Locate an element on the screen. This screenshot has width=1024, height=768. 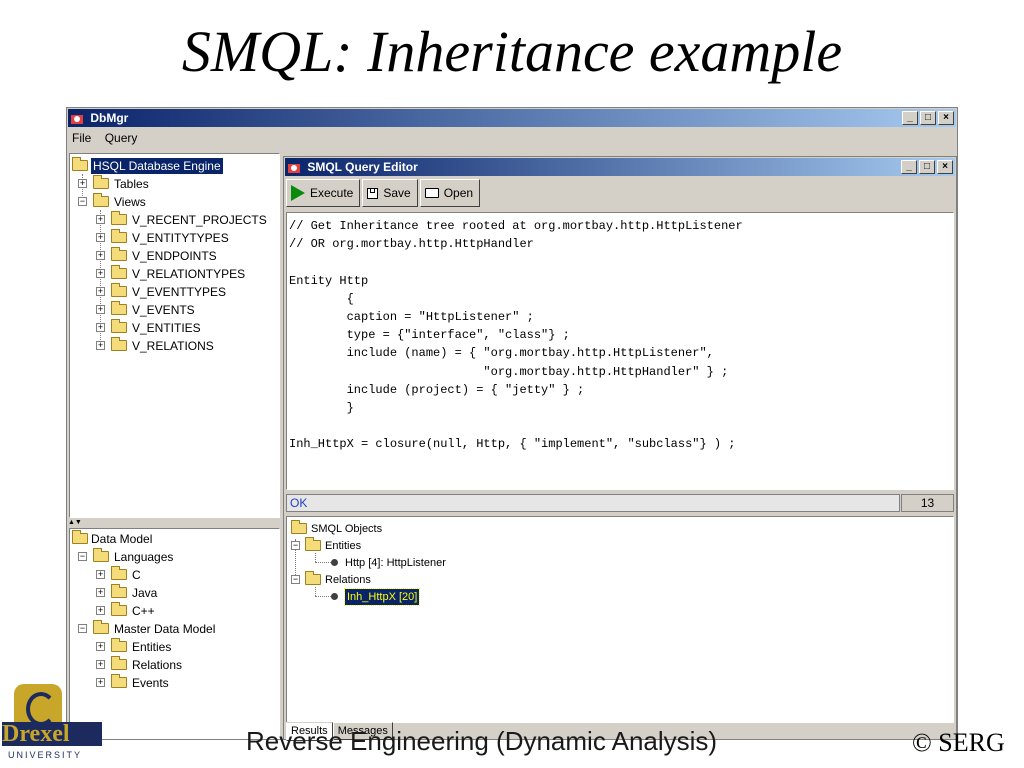
status-text: OK is located at coordinates (593, 503).